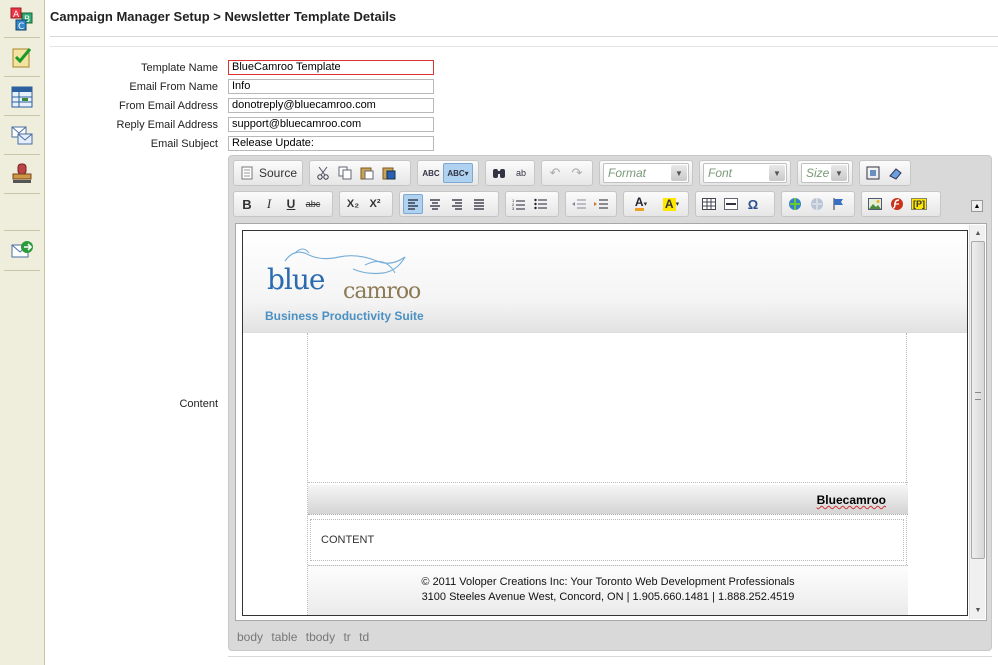 Image resolution: width=998 pixels, height=665 pixels. I want to click on element-path-bar: body table tbody tr td, so click(305, 637).